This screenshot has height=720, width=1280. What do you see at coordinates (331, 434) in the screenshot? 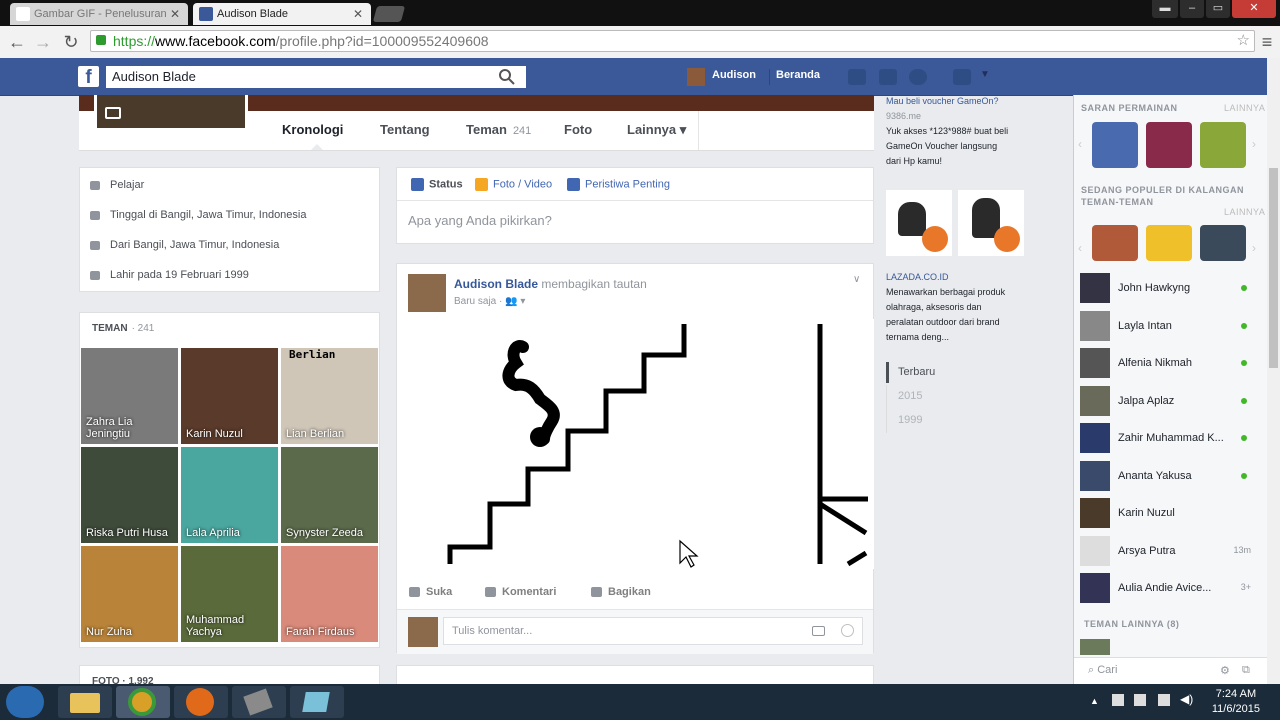
I see `friend-name: Lian Berlian` at bounding box center [331, 434].